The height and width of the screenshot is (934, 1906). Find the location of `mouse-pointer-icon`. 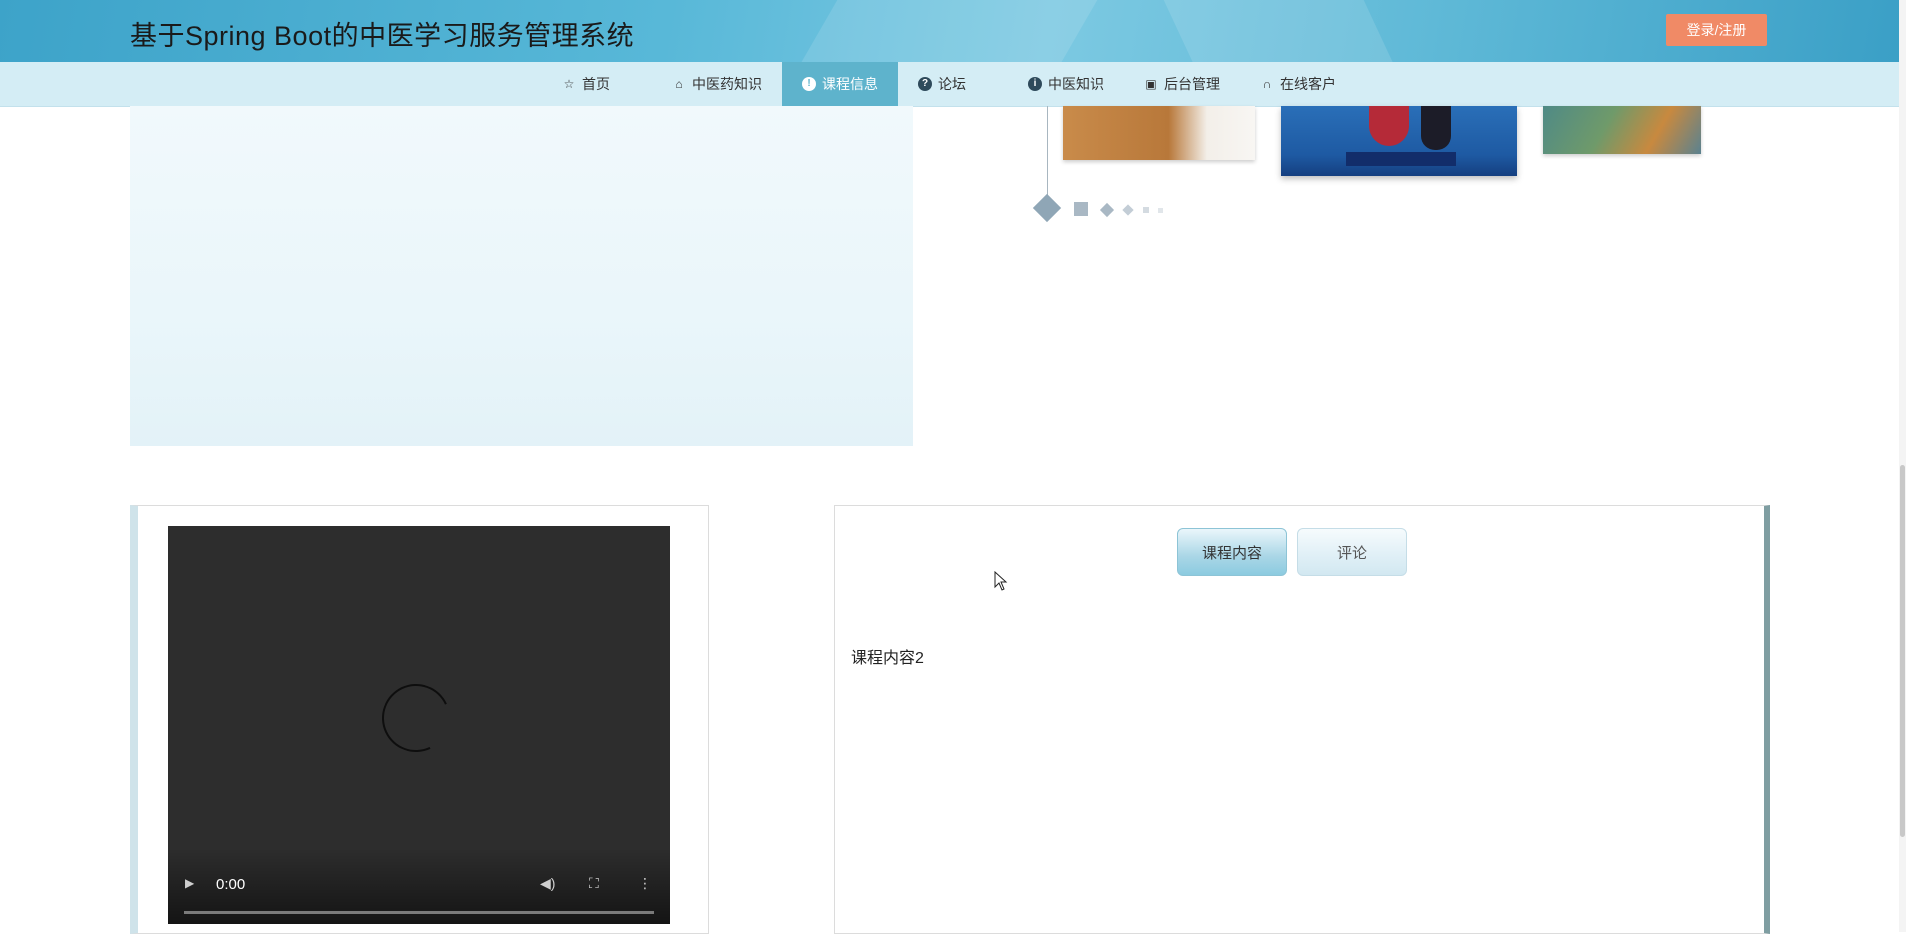

mouse-pointer-icon is located at coordinates (1001, 581).